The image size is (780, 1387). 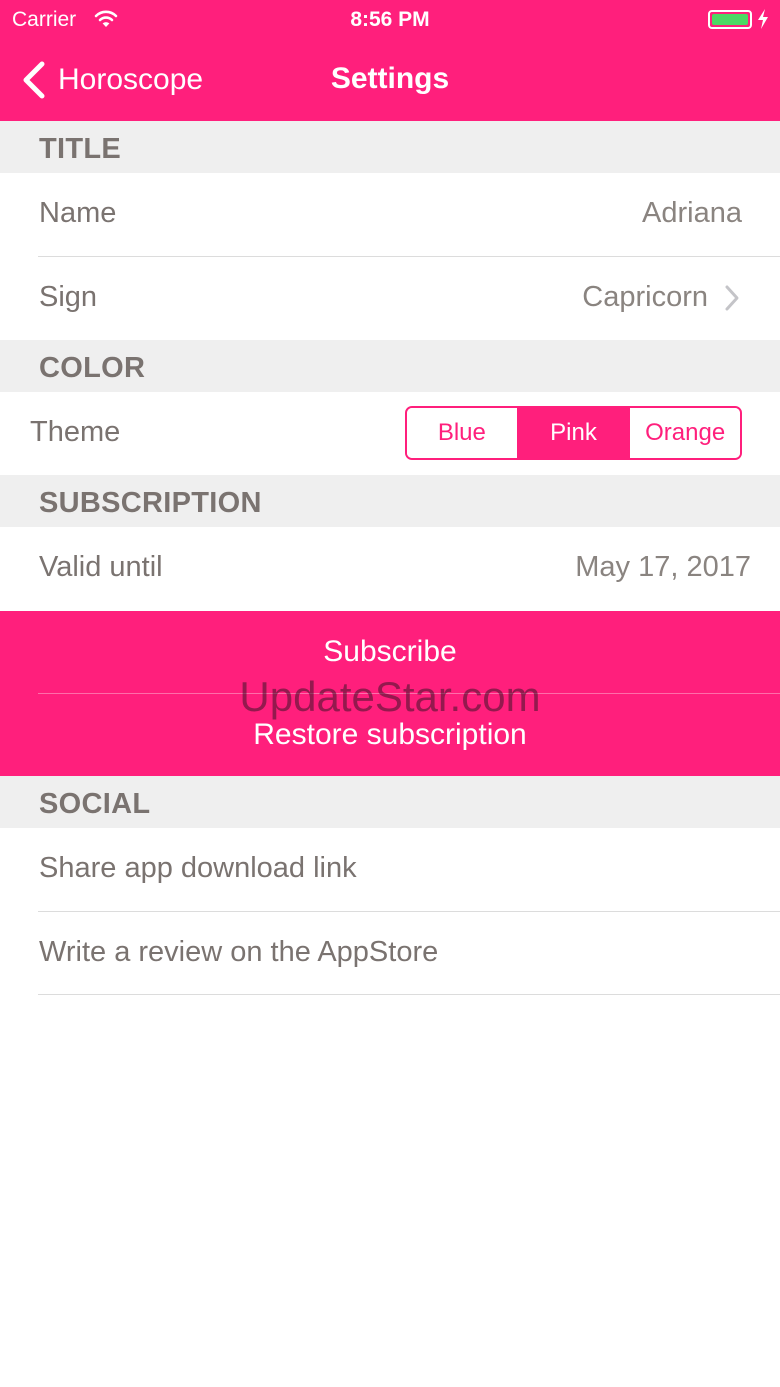 What do you see at coordinates (684, 433) in the screenshot?
I see `theme-option-orange: Orange` at bounding box center [684, 433].